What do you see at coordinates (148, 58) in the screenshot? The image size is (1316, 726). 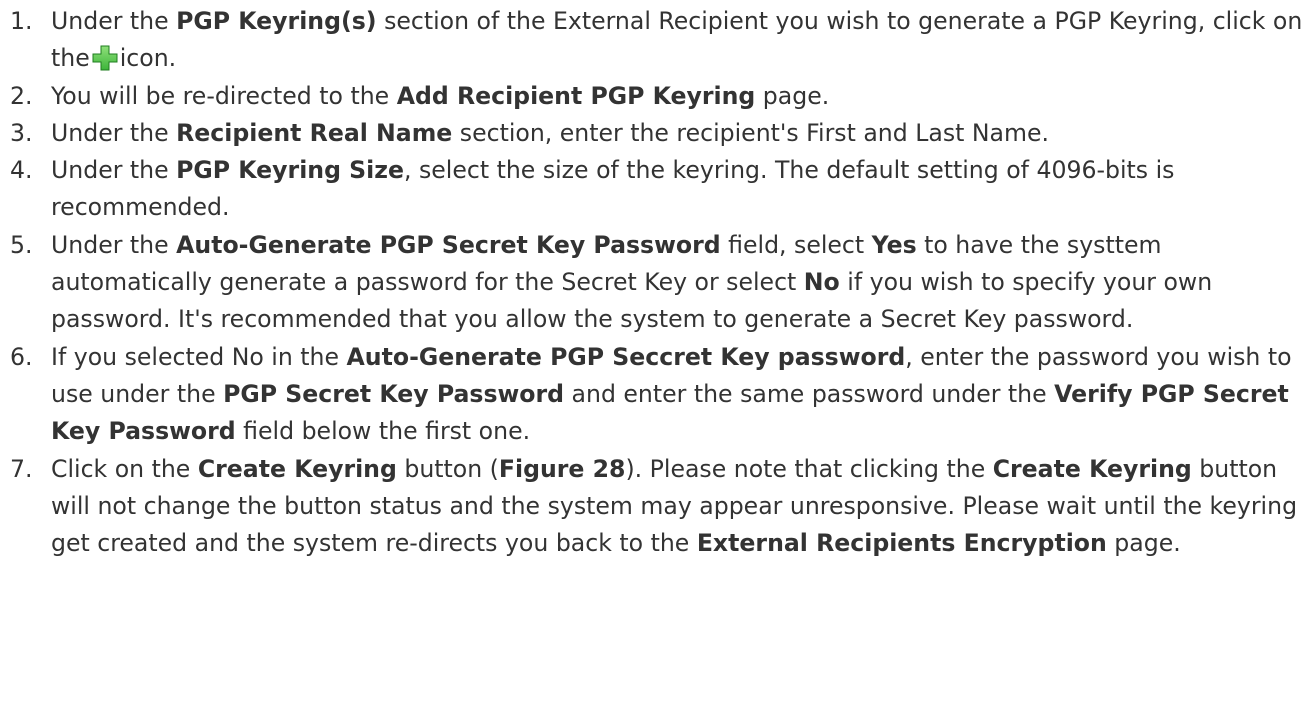 I see `text-run: icon.` at bounding box center [148, 58].